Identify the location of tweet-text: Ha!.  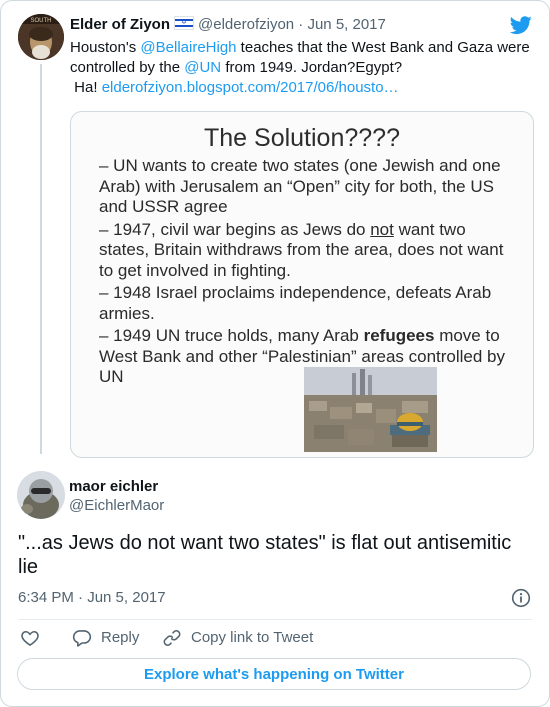
(88, 87).